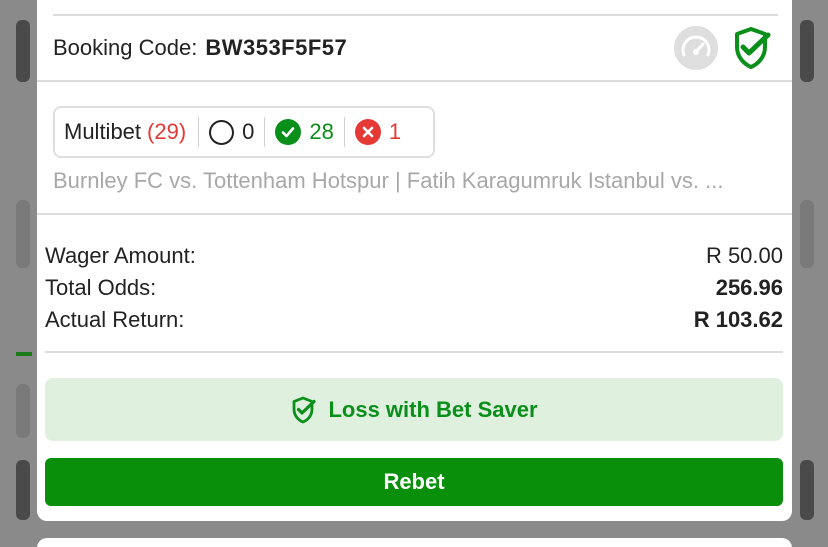  I want to click on booking-code-label: Booking Code:, so click(125, 47).